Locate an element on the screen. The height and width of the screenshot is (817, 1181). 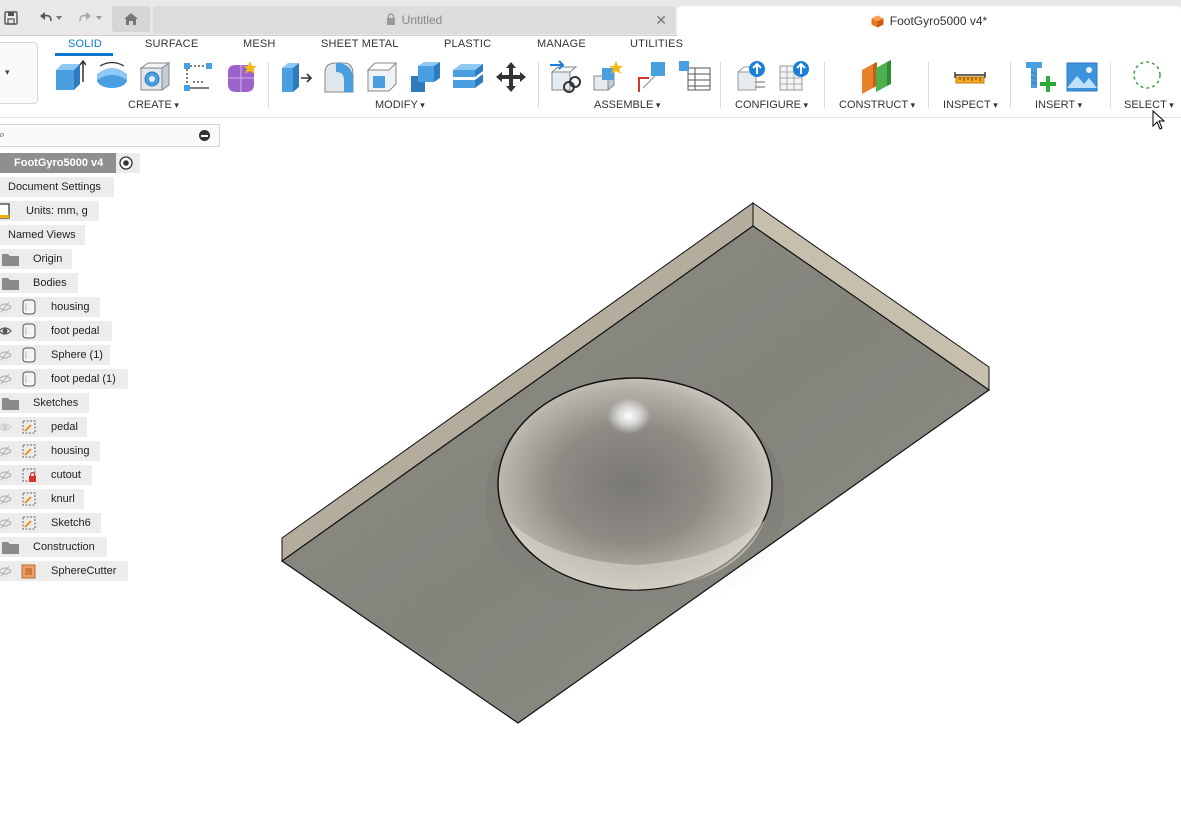
press-pull-icon is located at coordinates (296, 77).